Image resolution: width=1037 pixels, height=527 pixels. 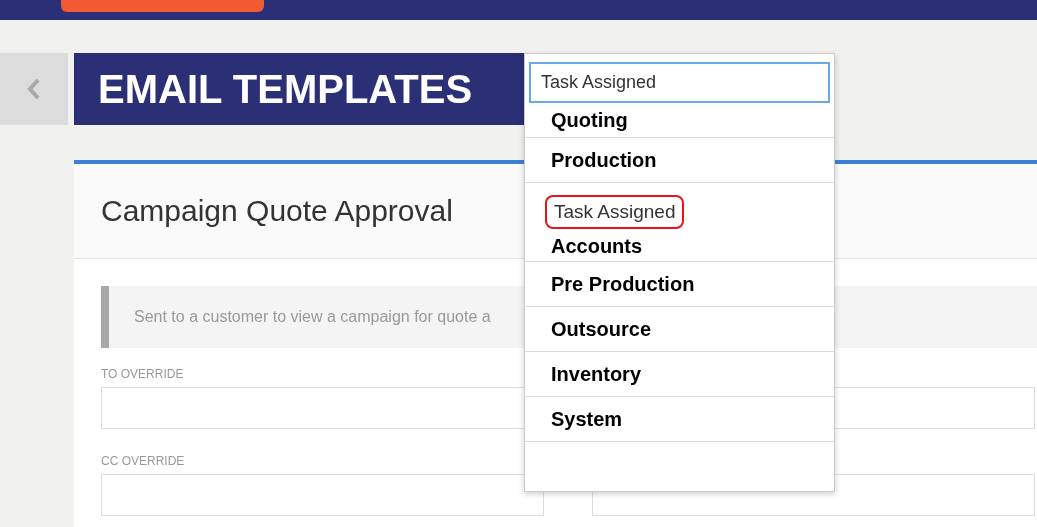 What do you see at coordinates (143, 461) in the screenshot?
I see `field-label: CC OVERRIDE` at bounding box center [143, 461].